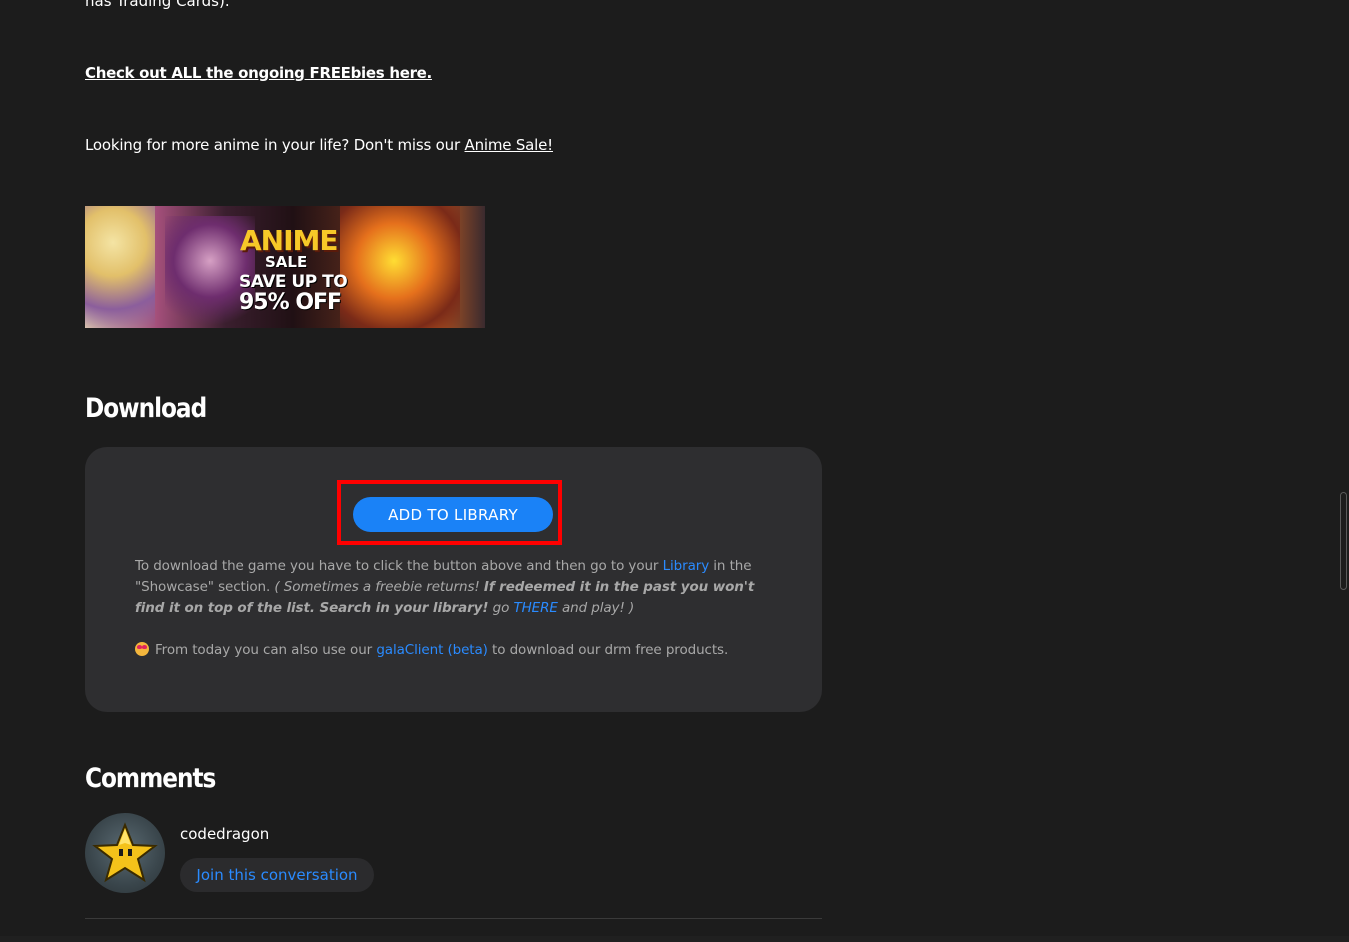 This screenshot has height=942, width=1349. Describe the element at coordinates (146, 408) in the screenshot. I see `download-heading: Download` at that location.